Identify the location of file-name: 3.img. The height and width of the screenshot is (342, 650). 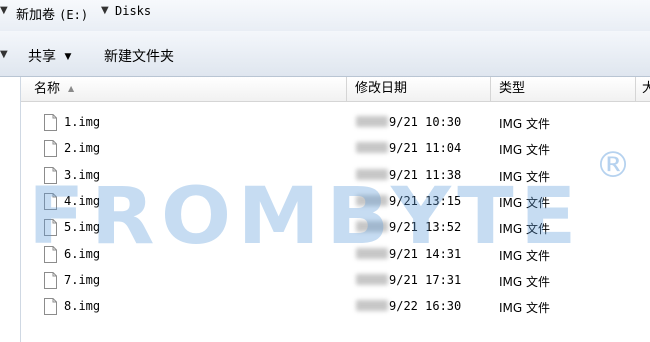
(82, 174).